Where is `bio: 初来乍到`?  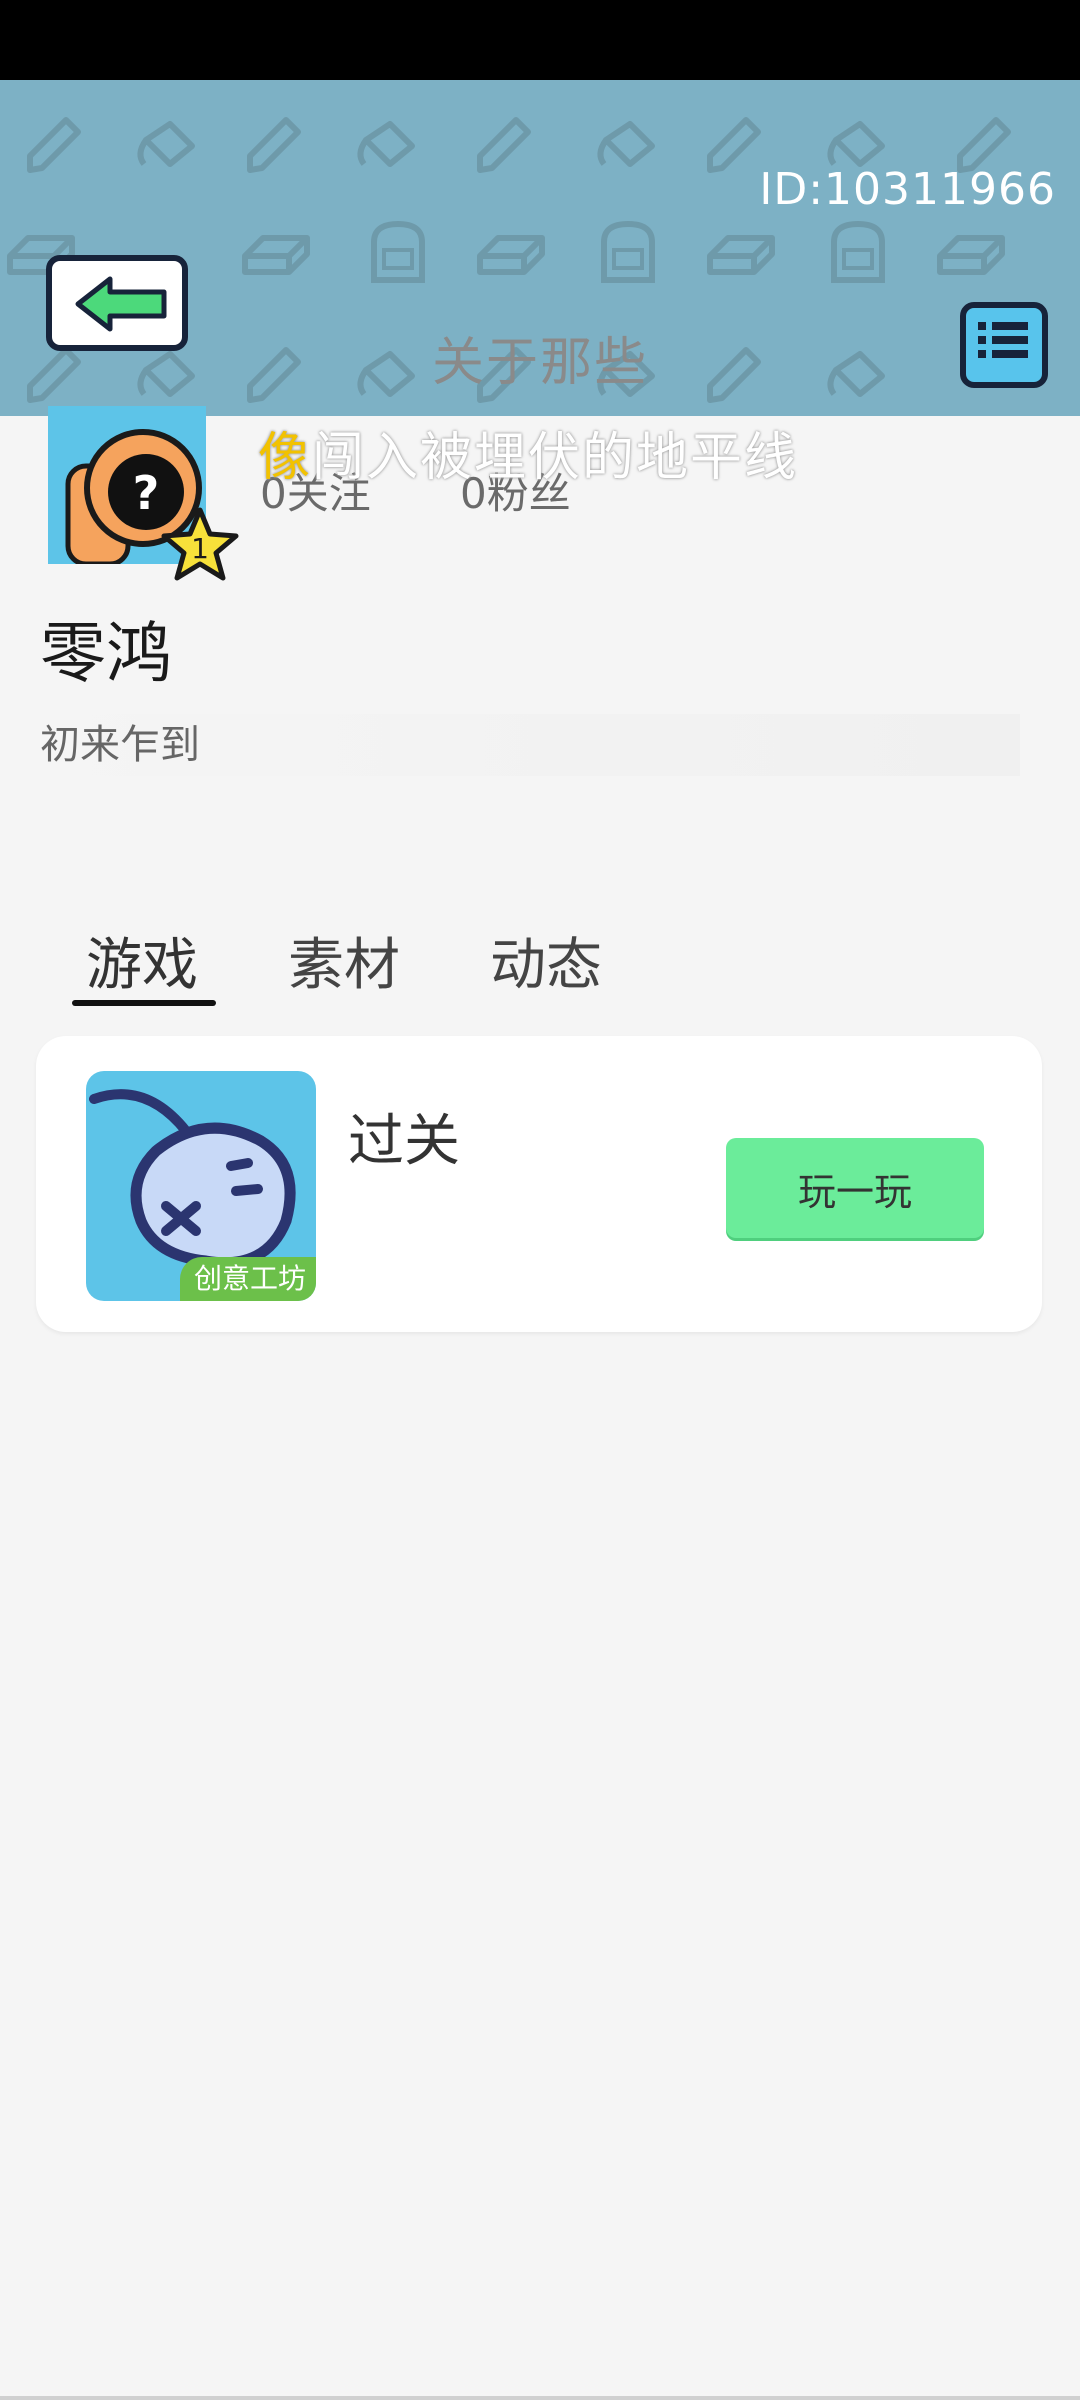
bio: 初来乍到 is located at coordinates (530, 745).